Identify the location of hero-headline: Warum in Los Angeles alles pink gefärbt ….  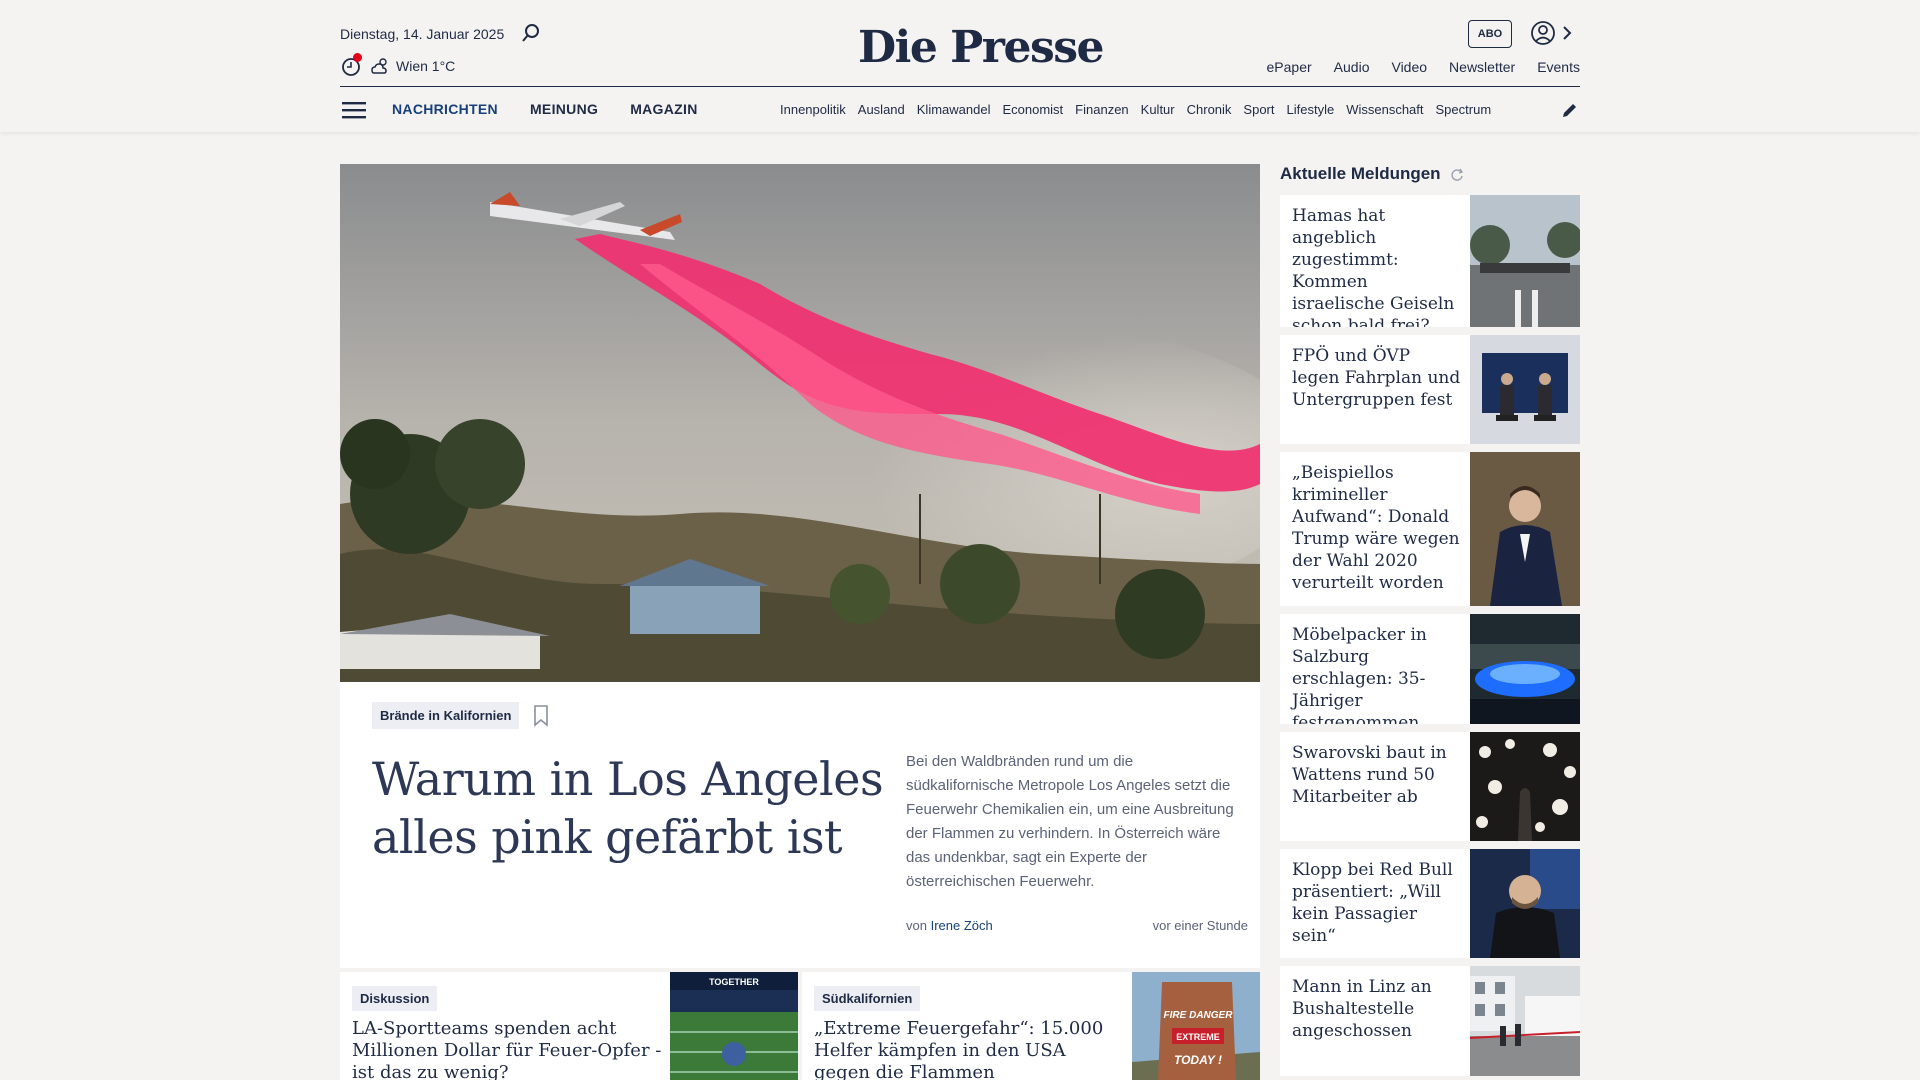
(632, 808).